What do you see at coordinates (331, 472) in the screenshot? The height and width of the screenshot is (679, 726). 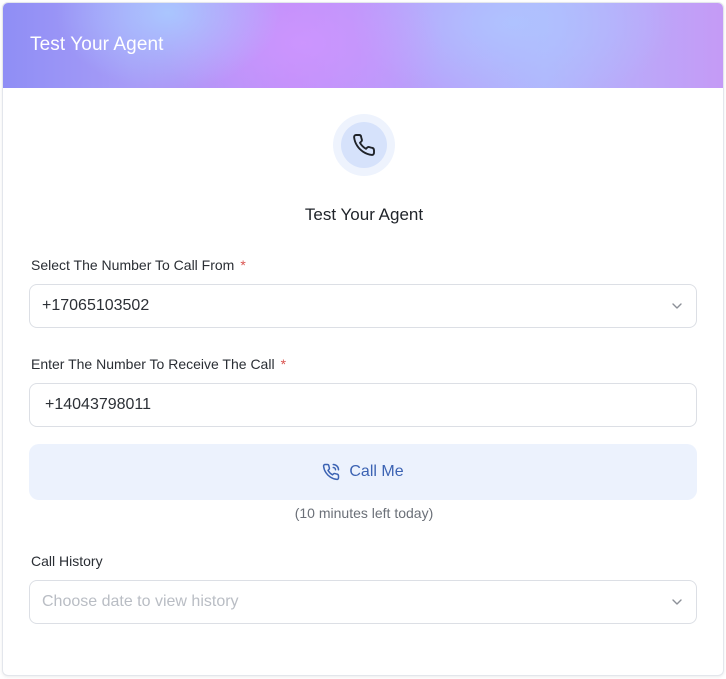 I see `phone-call-icon` at bounding box center [331, 472].